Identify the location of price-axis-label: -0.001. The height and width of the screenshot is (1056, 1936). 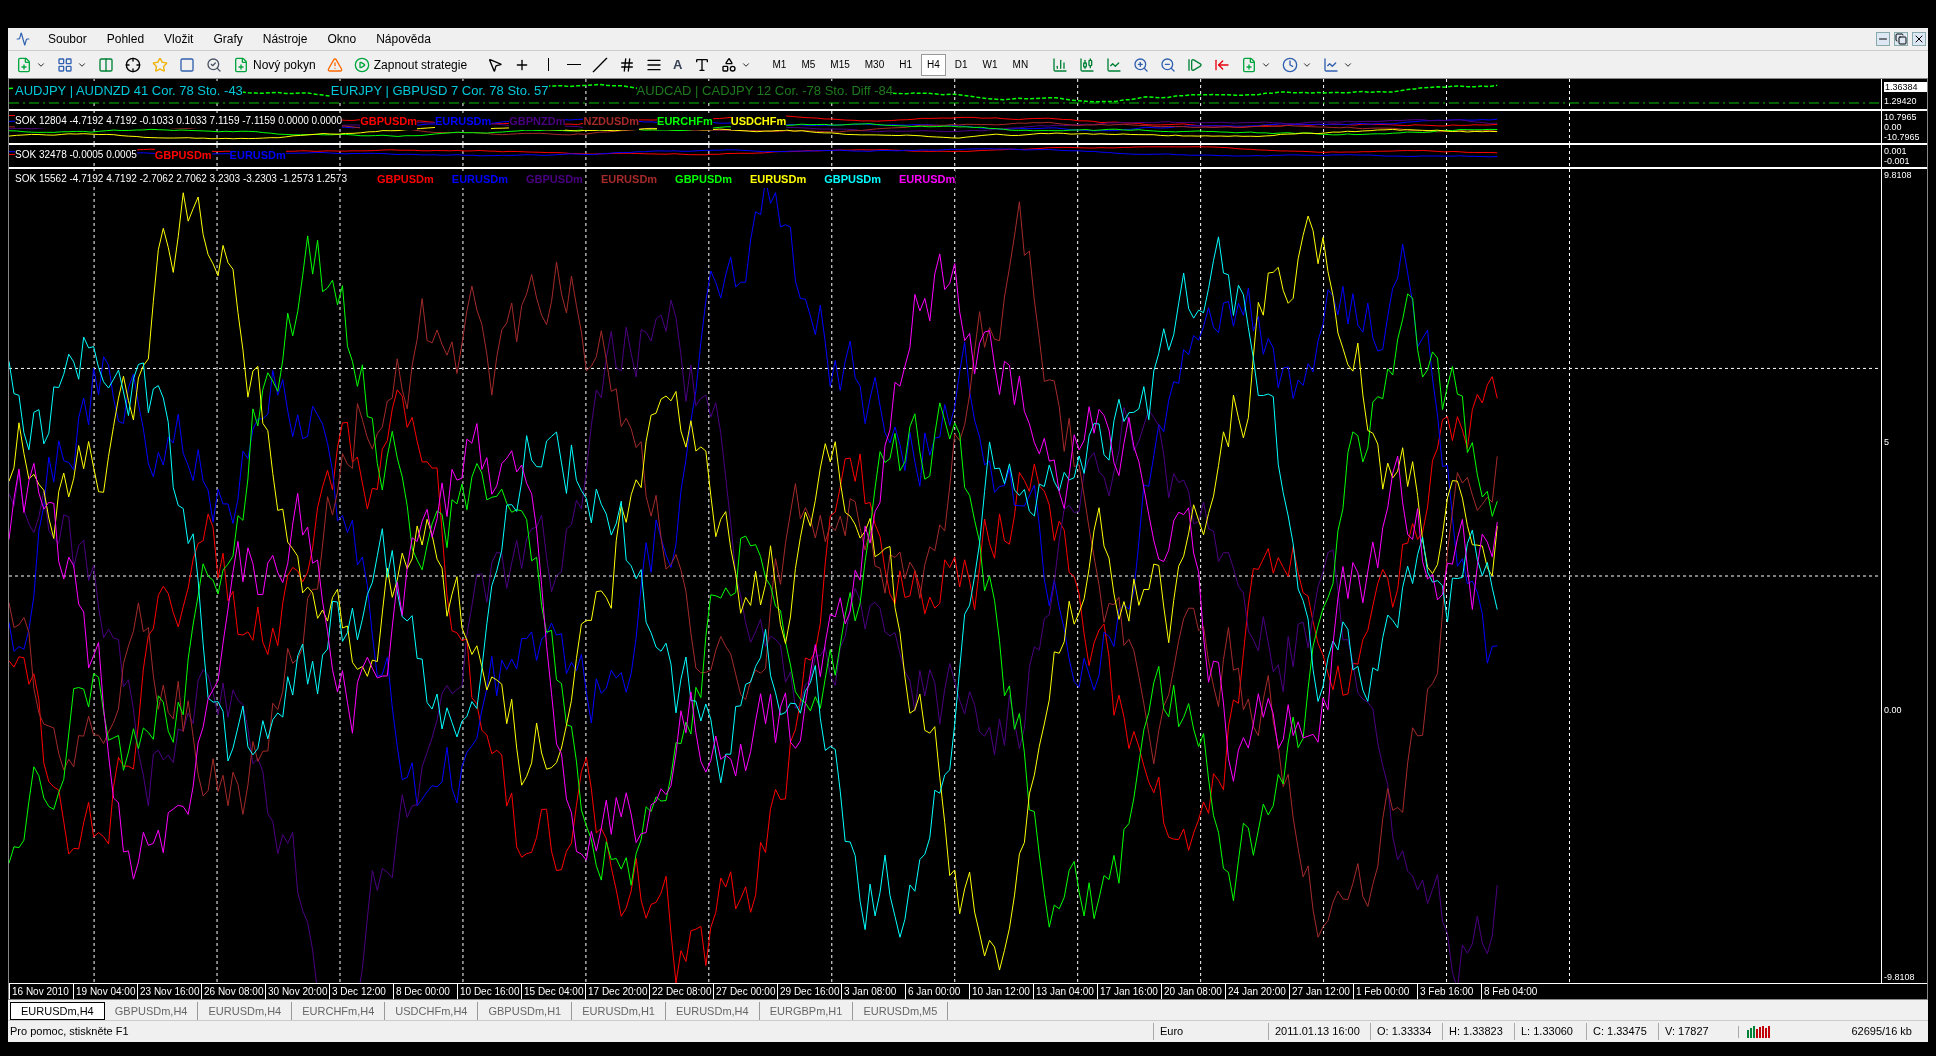
(1897, 161).